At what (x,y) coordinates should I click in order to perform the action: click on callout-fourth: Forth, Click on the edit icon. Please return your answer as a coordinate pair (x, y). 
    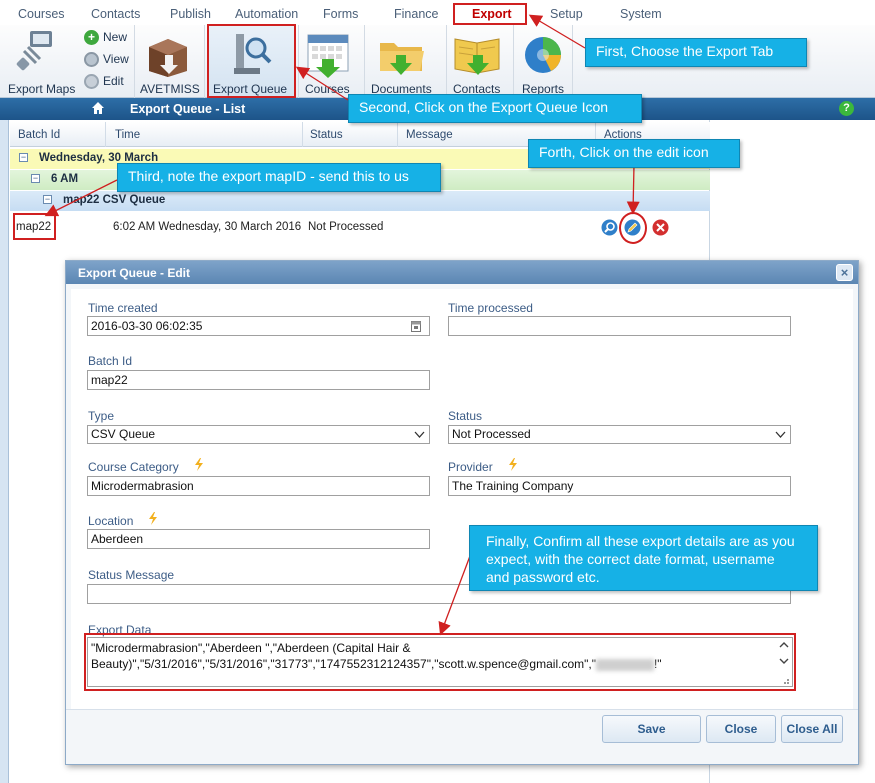
    Looking at the image, I should click on (634, 153).